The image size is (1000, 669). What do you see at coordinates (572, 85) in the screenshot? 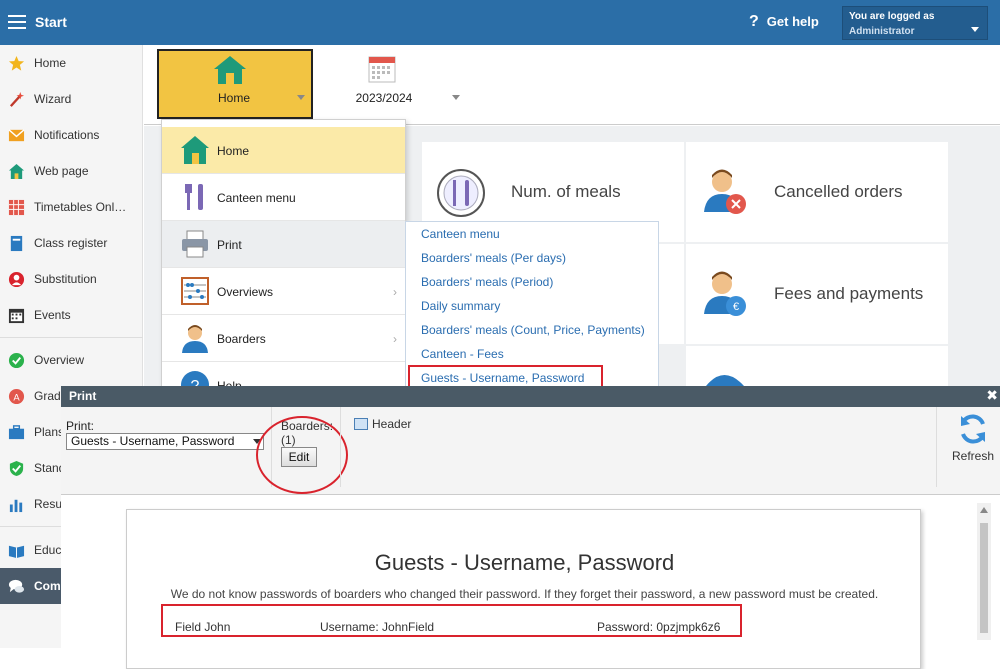
I see `ribbon-toolbar: Home 2023/2024` at bounding box center [572, 85].